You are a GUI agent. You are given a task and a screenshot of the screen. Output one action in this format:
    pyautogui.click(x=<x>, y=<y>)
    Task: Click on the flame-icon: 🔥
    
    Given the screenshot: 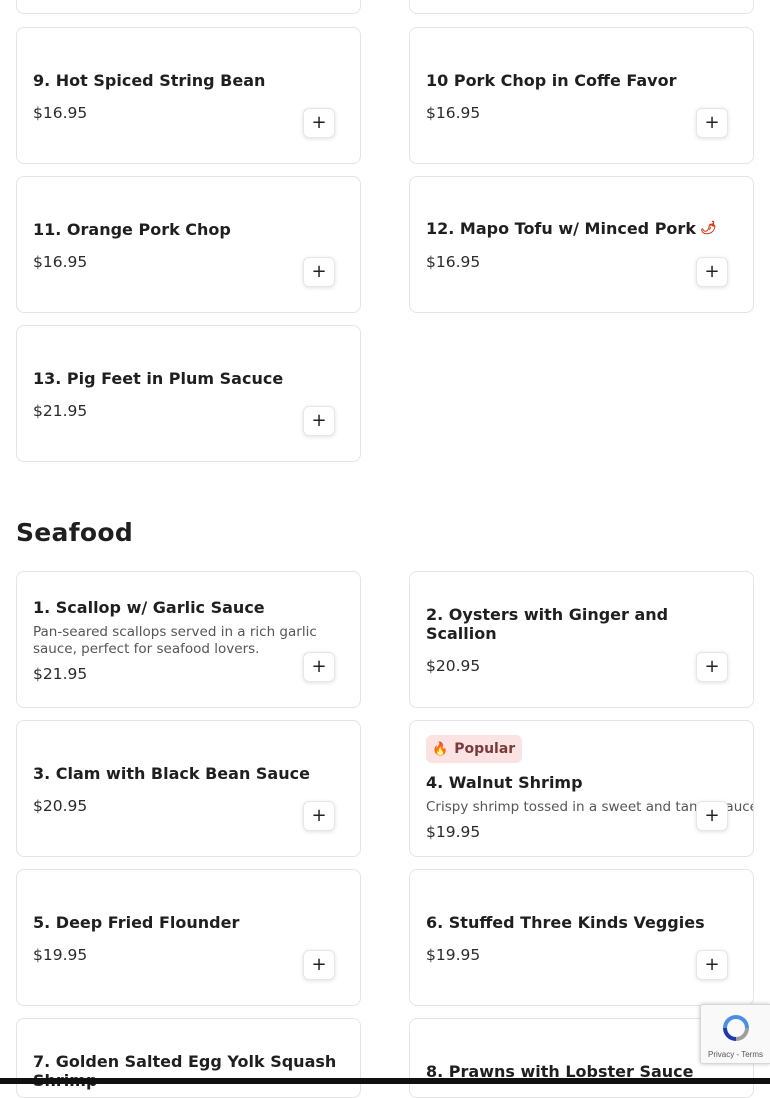 What is the action you would take?
    pyautogui.click(x=440, y=749)
    